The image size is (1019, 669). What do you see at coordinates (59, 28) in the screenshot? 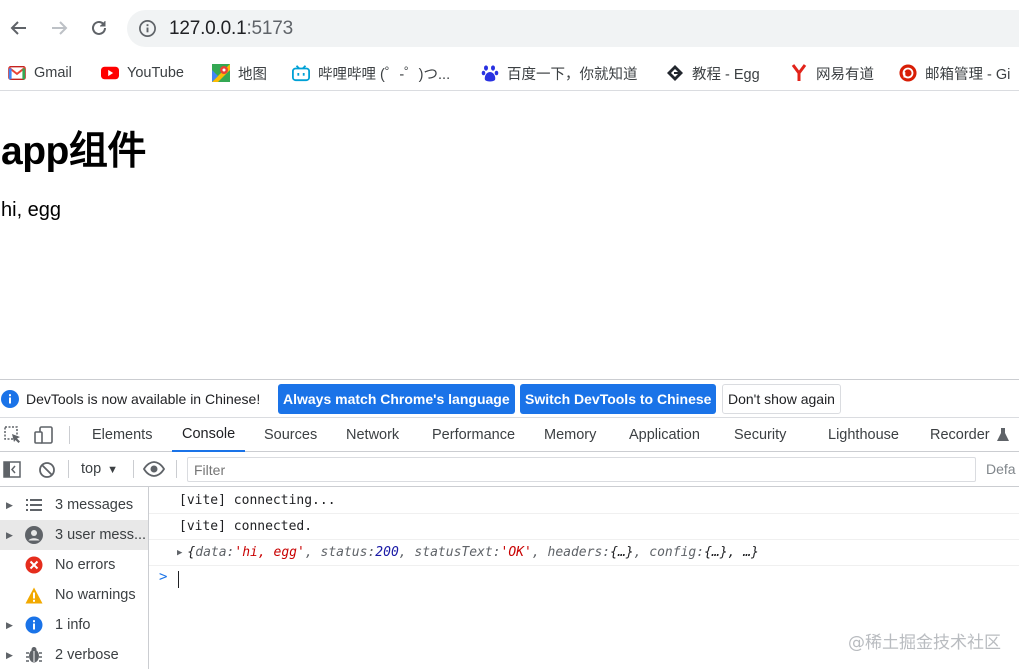
I see `forward-button` at bounding box center [59, 28].